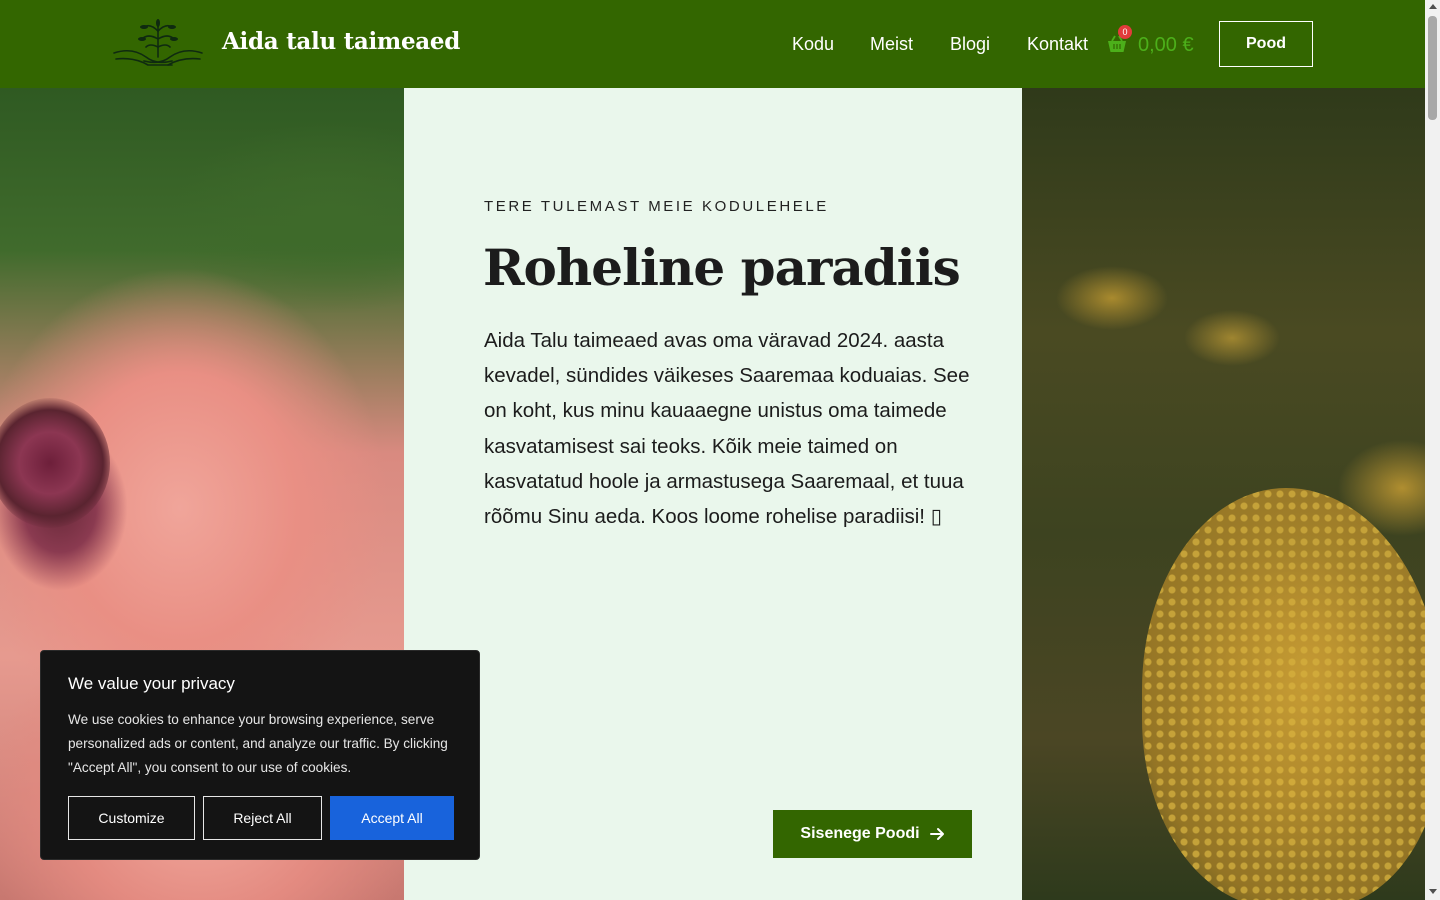  What do you see at coordinates (1433, 6) in the screenshot?
I see `scroll-up-arrow-icon` at bounding box center [1433, 6].